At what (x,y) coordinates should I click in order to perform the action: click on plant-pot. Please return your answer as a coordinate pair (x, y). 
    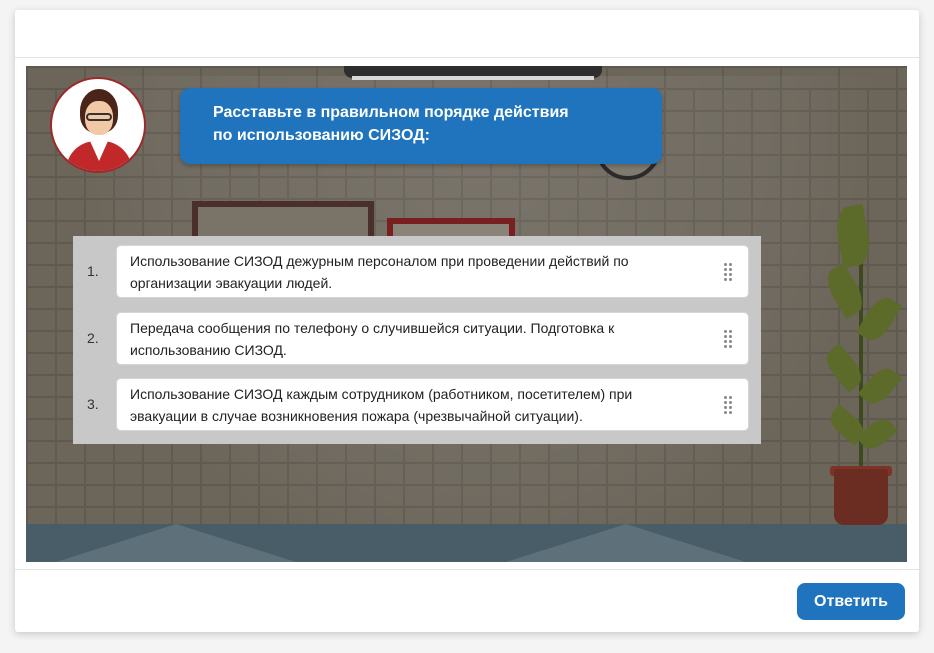
    Looking at the image, I should click on (861, 497).